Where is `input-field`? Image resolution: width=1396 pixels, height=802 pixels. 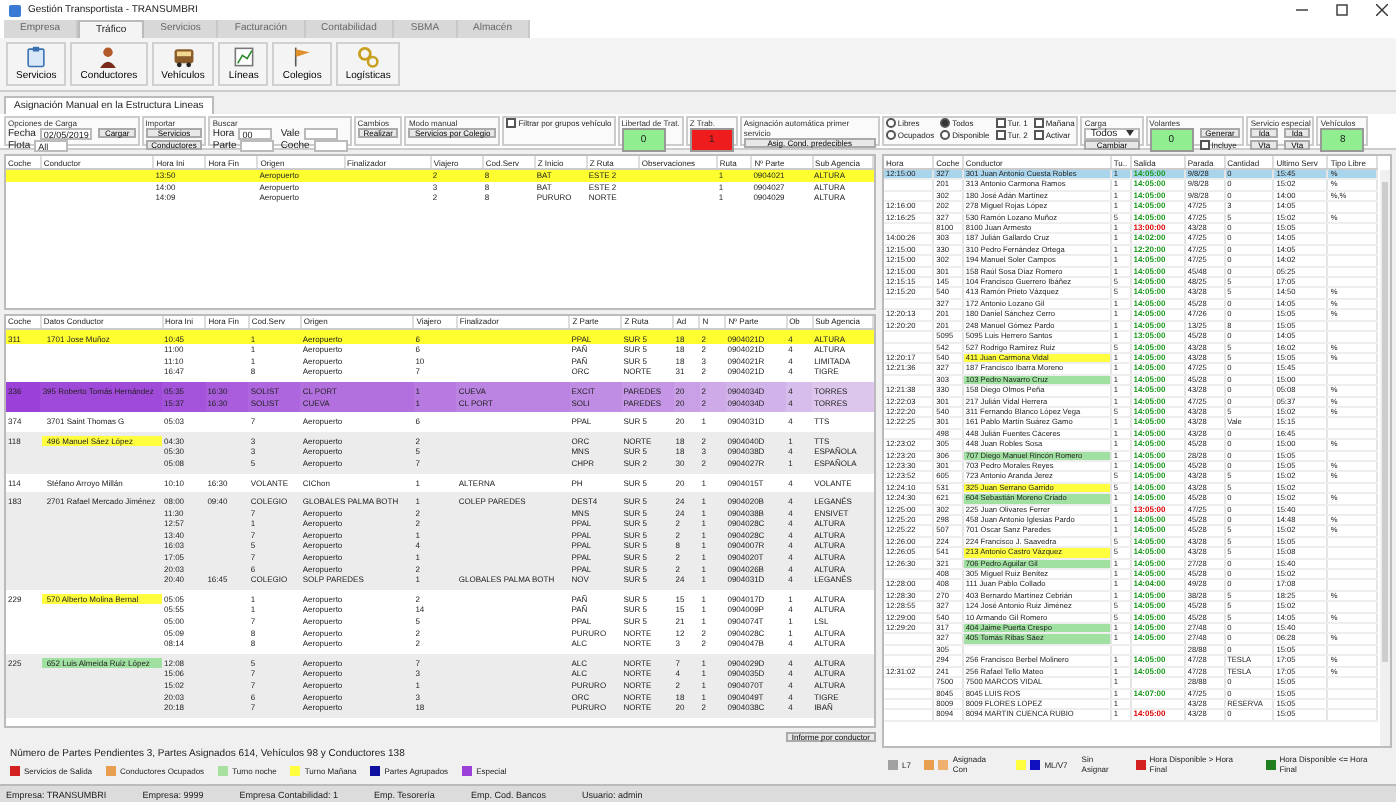
input-field is located at coordinates (320, 133).